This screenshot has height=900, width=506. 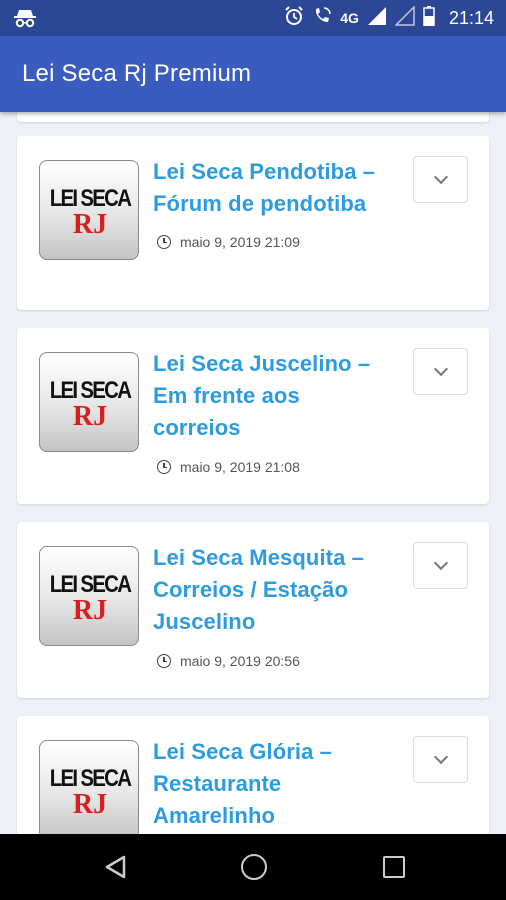 I want to click on post-title-line: Correios / Estação, so click(x=250, y=589).